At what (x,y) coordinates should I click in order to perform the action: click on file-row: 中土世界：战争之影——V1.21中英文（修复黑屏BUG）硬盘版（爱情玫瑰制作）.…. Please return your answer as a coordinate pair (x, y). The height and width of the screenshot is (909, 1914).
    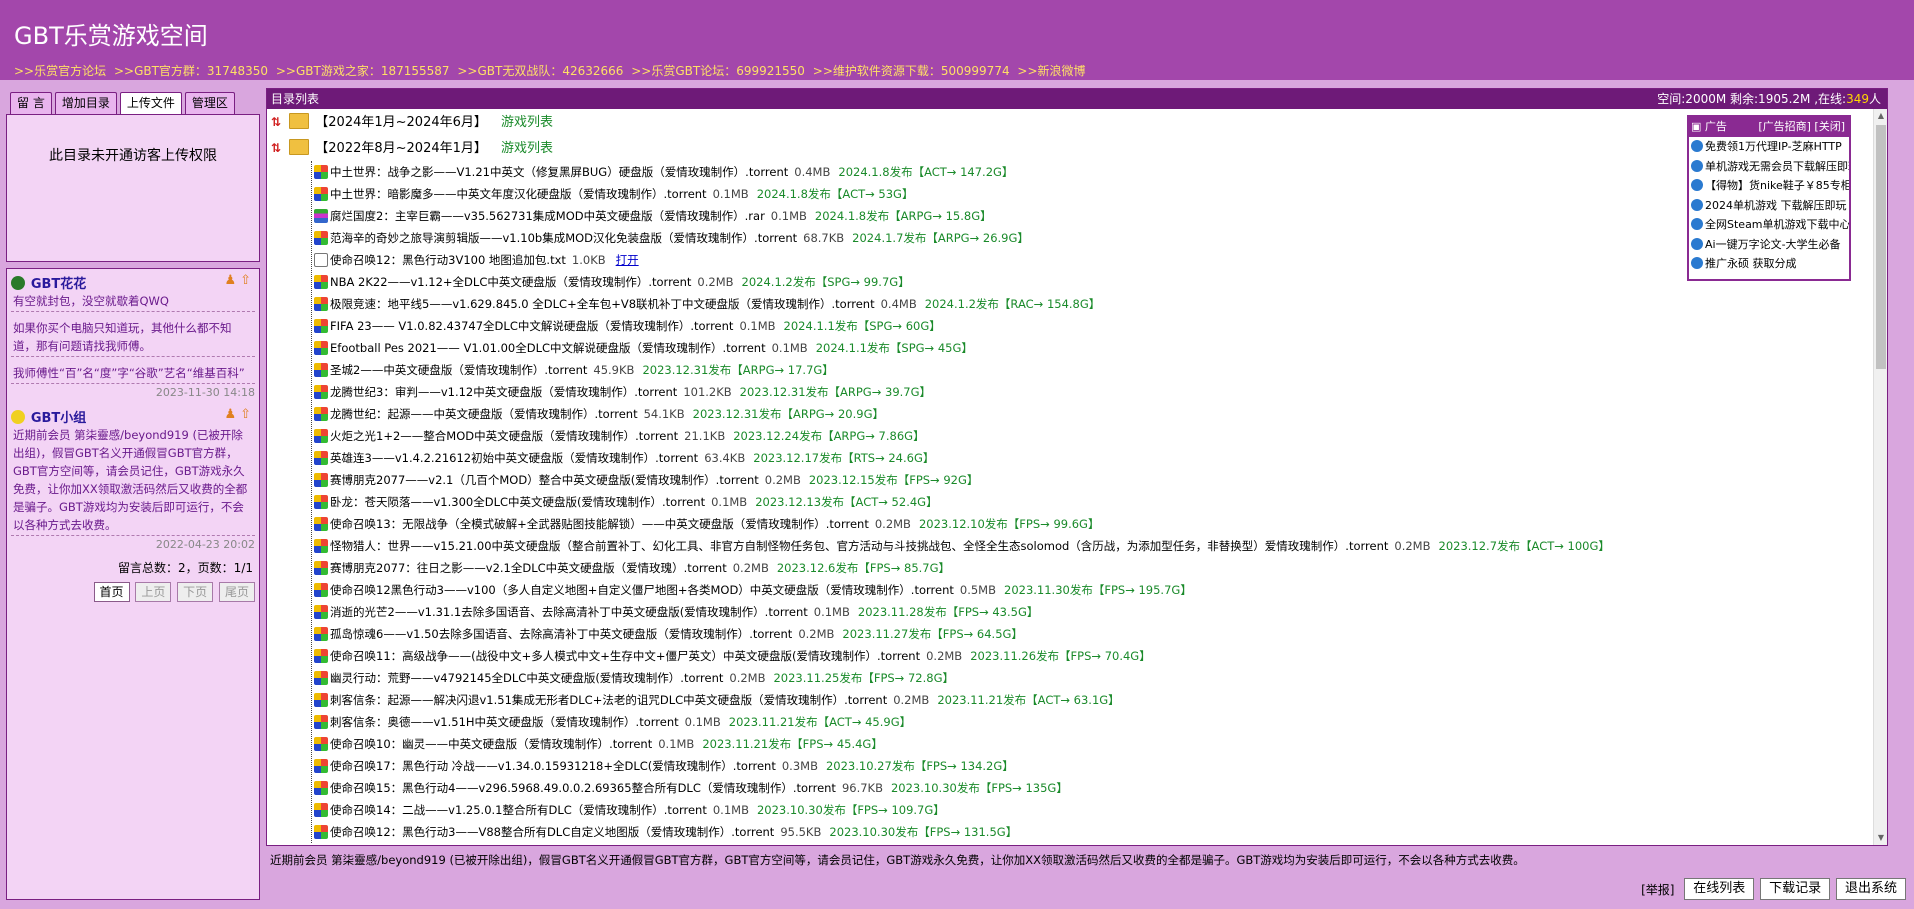
    Looking at the image, I should click on (1099, 172).